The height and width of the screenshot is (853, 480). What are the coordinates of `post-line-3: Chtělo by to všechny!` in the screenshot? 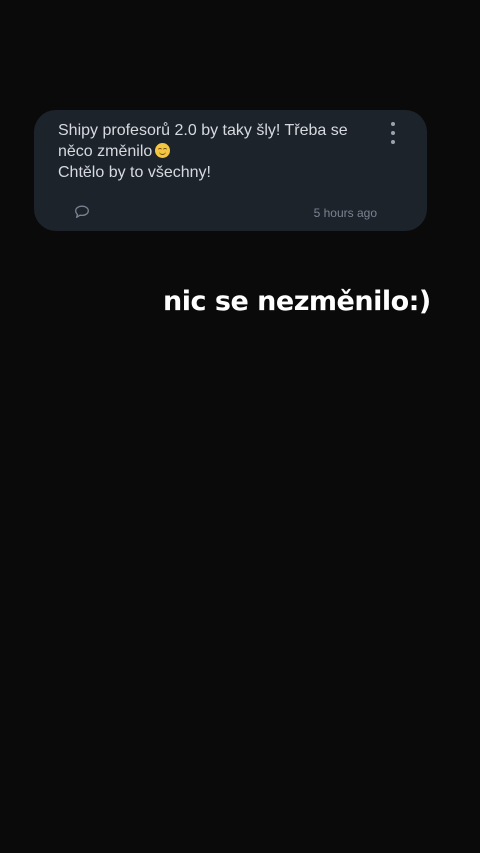 It's located at (134, 172).